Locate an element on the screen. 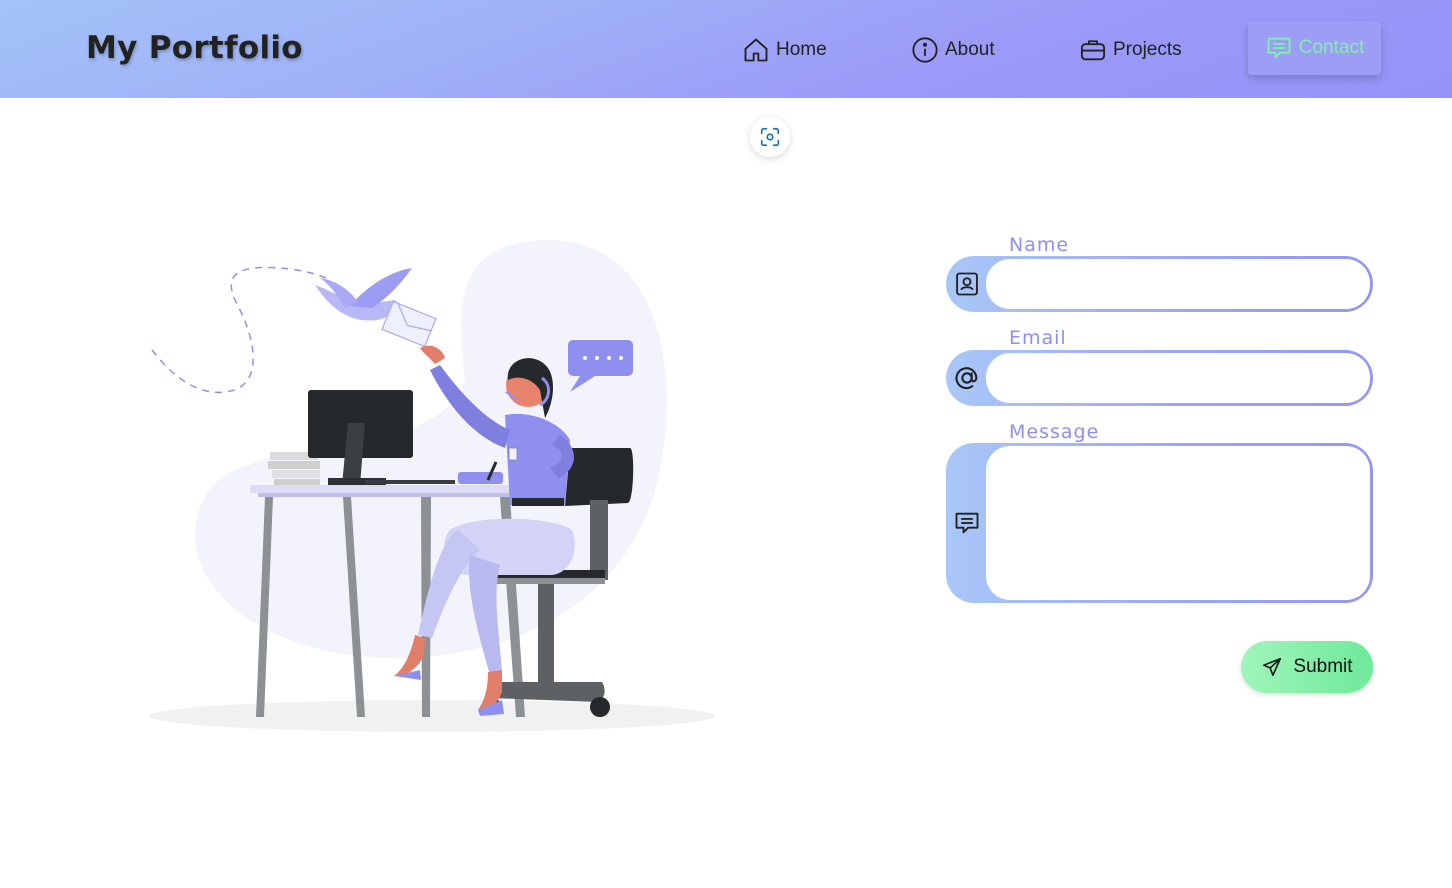 The image size is (1452, 888). nav-projects: Projects is located at coordinates (1130, 50).